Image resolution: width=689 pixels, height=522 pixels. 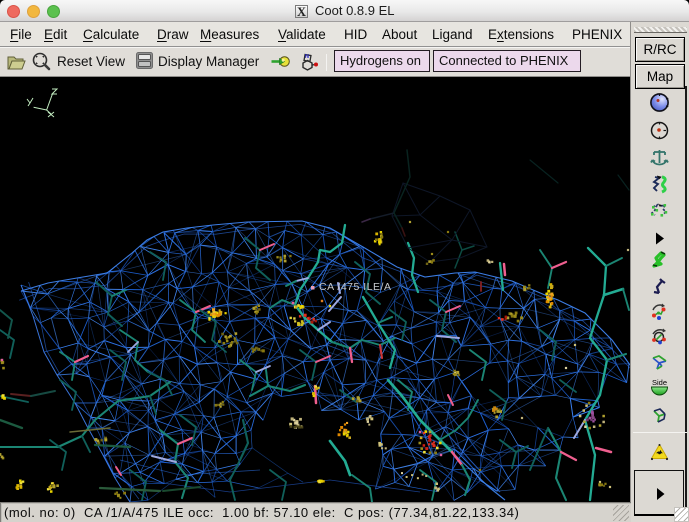 What do you see at coordinates (659, 382) in the screenshot?
I see `svg-text: Side` at bounding box center [659, 382].